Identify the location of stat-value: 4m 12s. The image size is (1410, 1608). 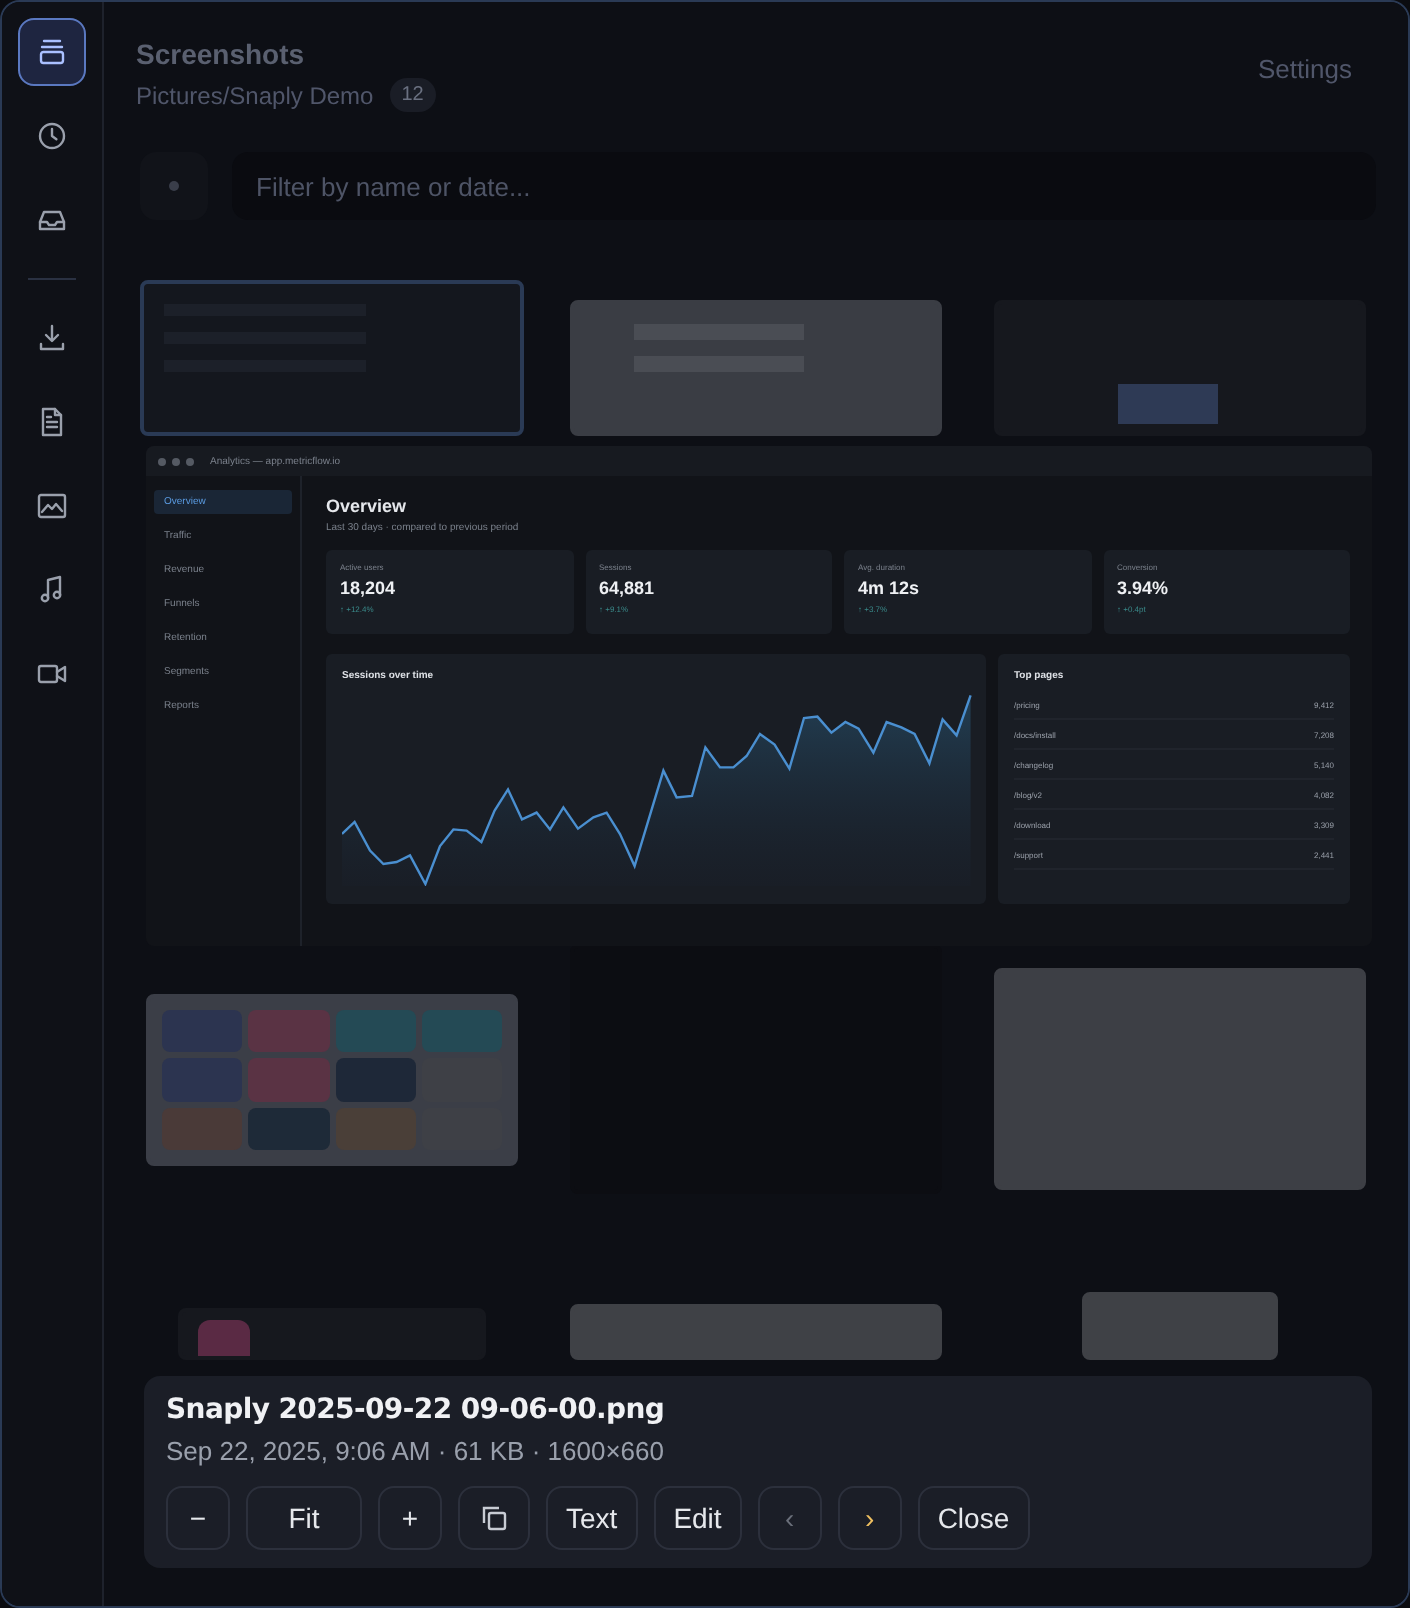
(890, 588).